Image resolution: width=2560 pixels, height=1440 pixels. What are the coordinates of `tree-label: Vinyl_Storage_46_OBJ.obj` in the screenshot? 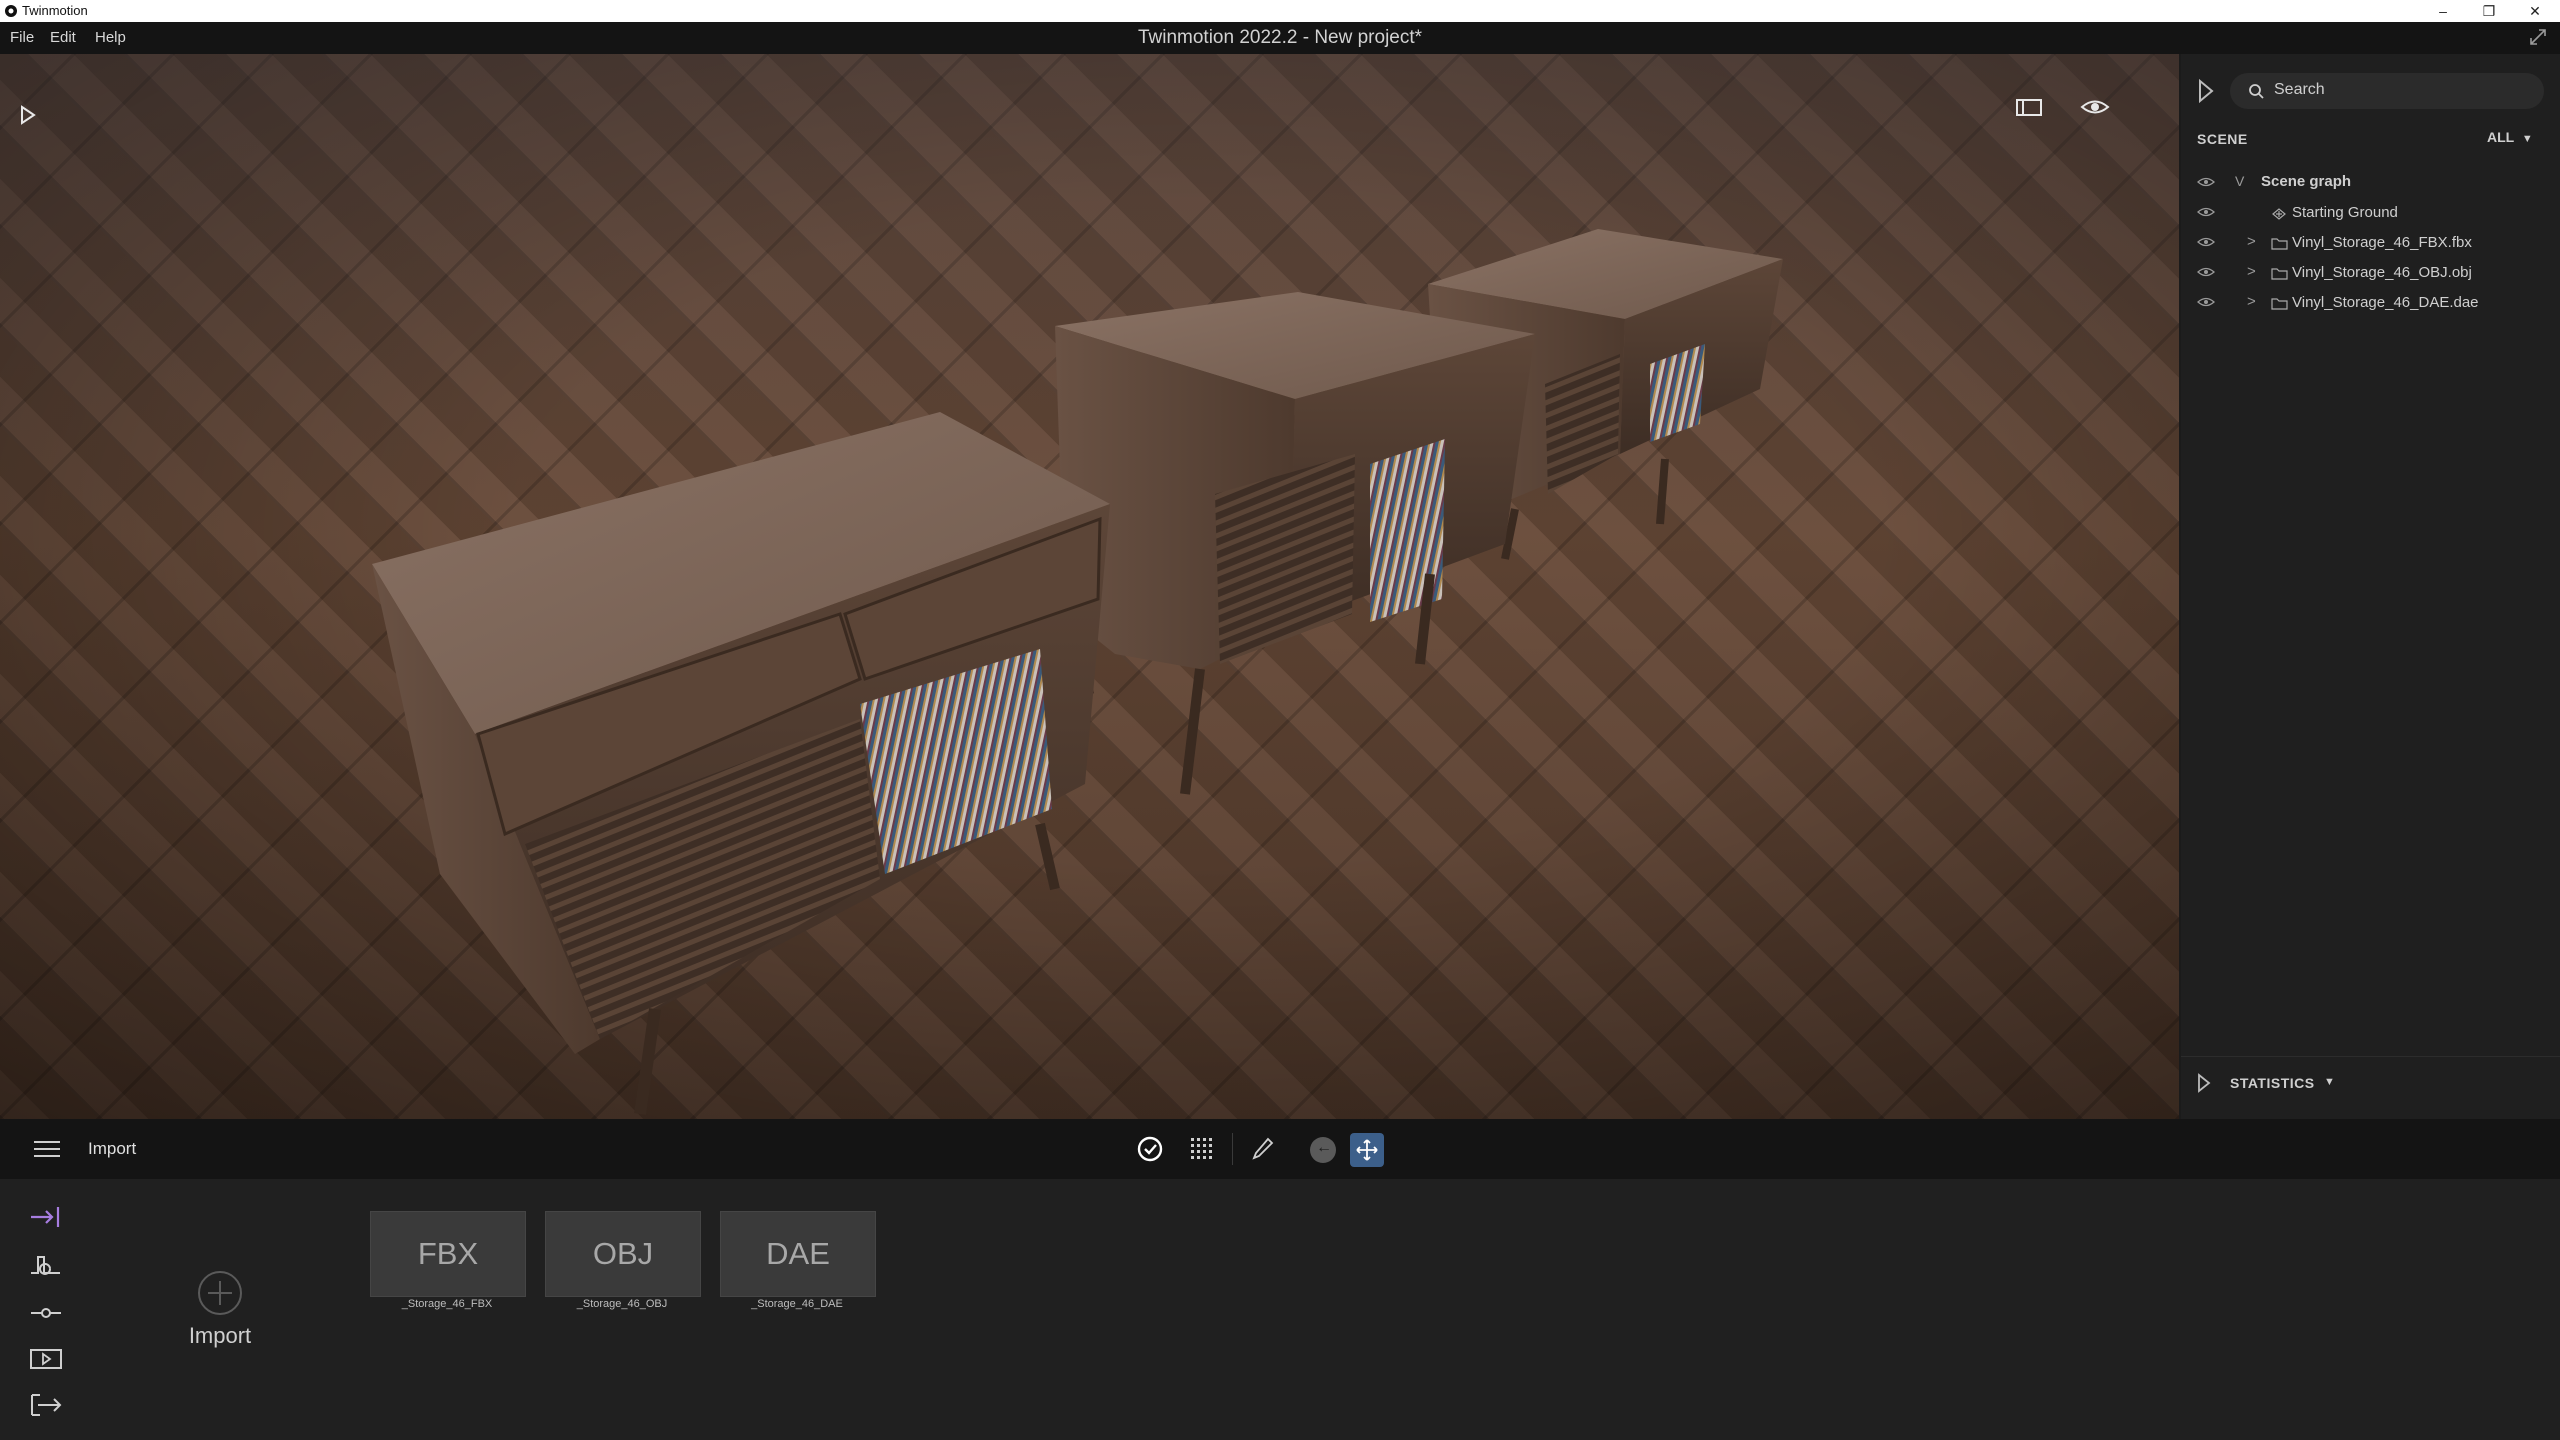 It's located at (2382, 272).